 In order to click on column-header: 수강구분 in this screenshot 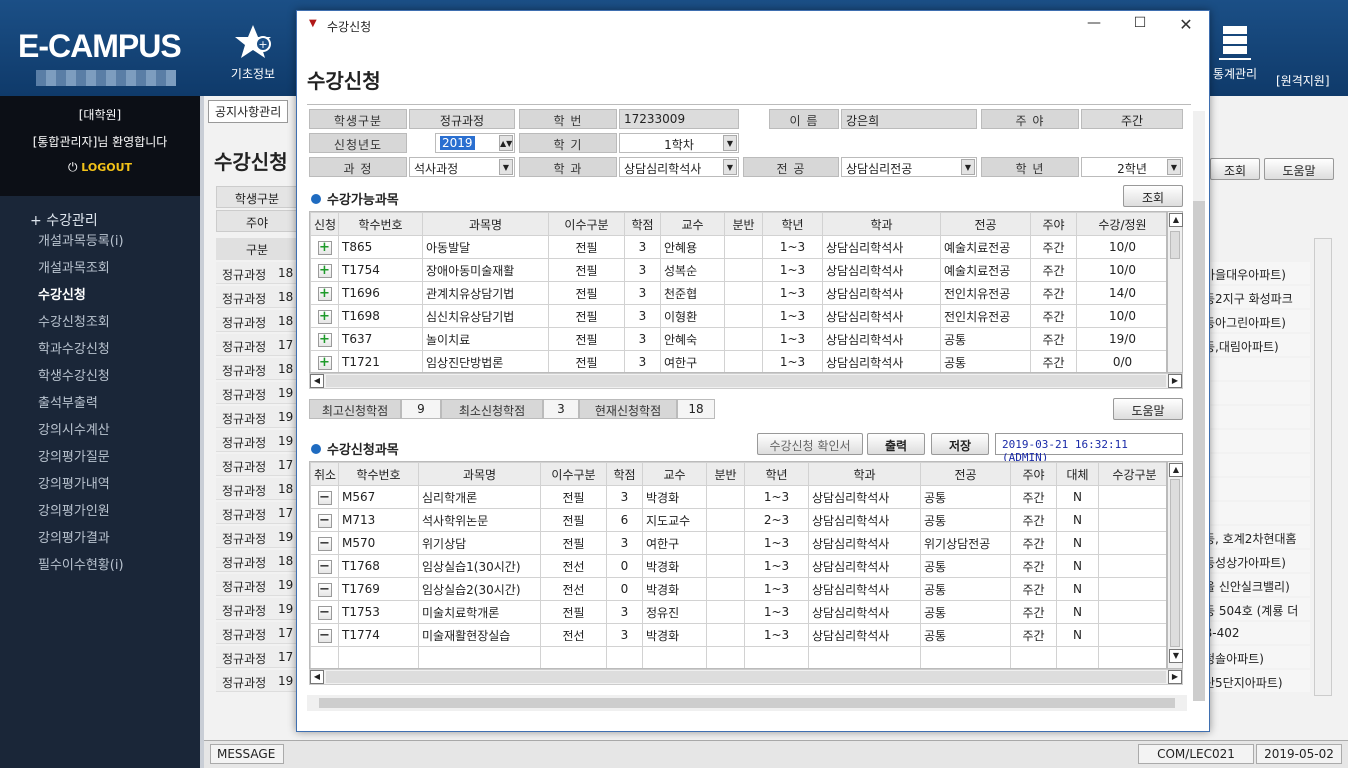, I will do `click(1132, 474)`.